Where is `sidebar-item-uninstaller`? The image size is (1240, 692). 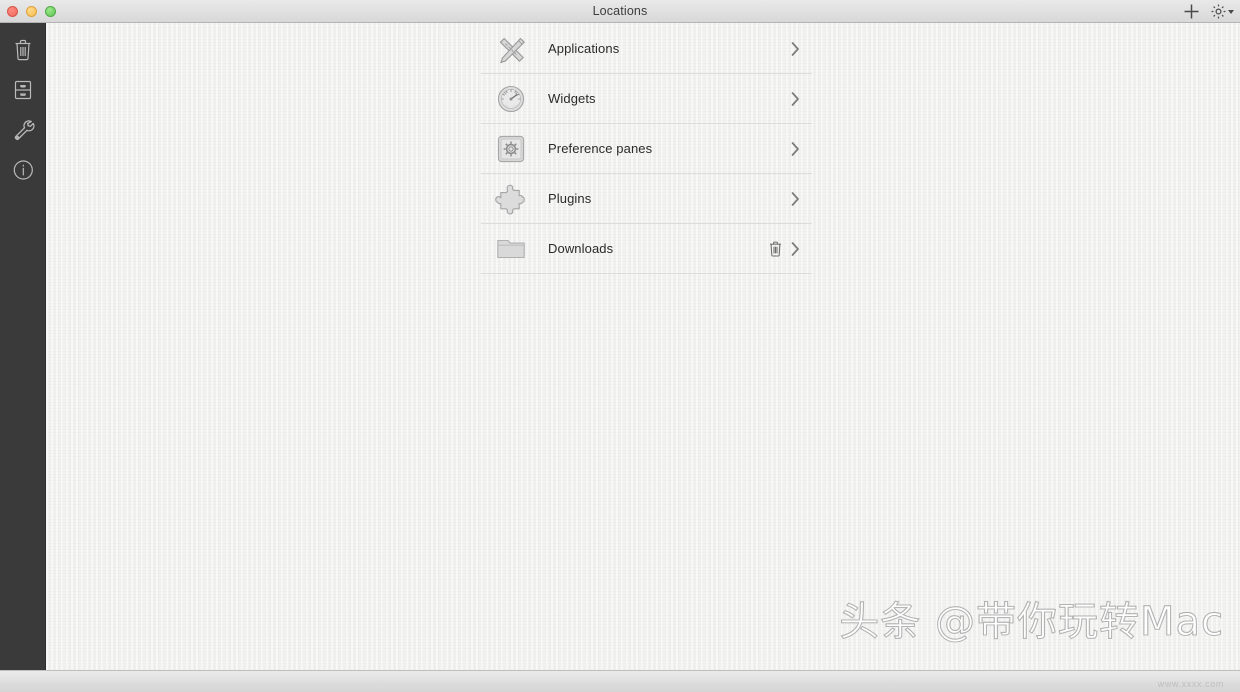
sidebar-item-uninstaller is located at coordinates (23, 50).